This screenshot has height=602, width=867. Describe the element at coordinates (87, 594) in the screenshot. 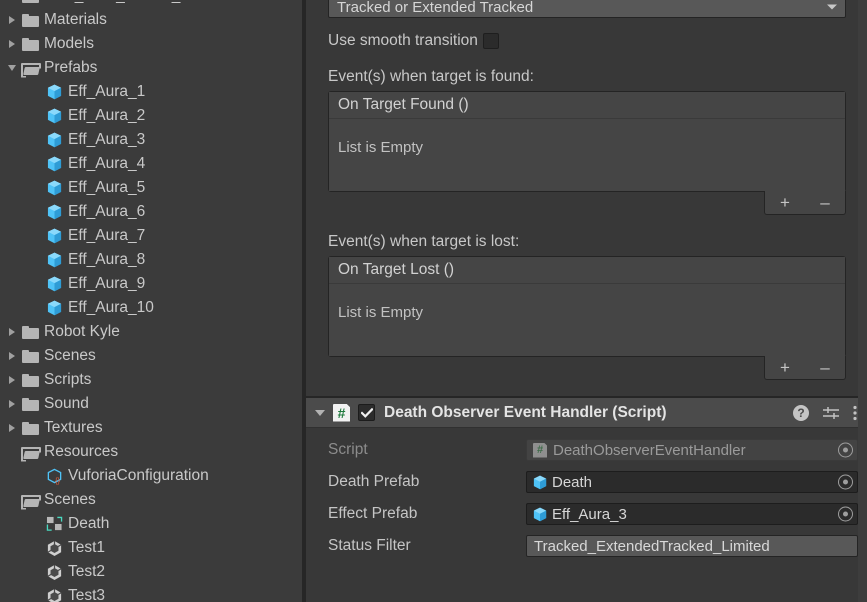

I see `project-tree-item-label: Test3` at that location.